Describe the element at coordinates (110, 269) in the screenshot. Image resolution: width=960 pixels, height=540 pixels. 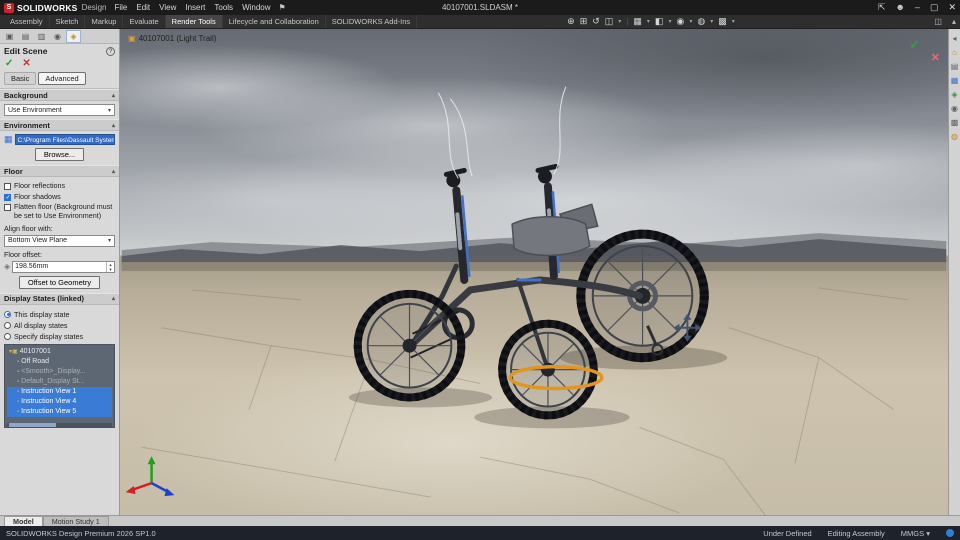
I see `spin-down-icon: ▾` at that location.